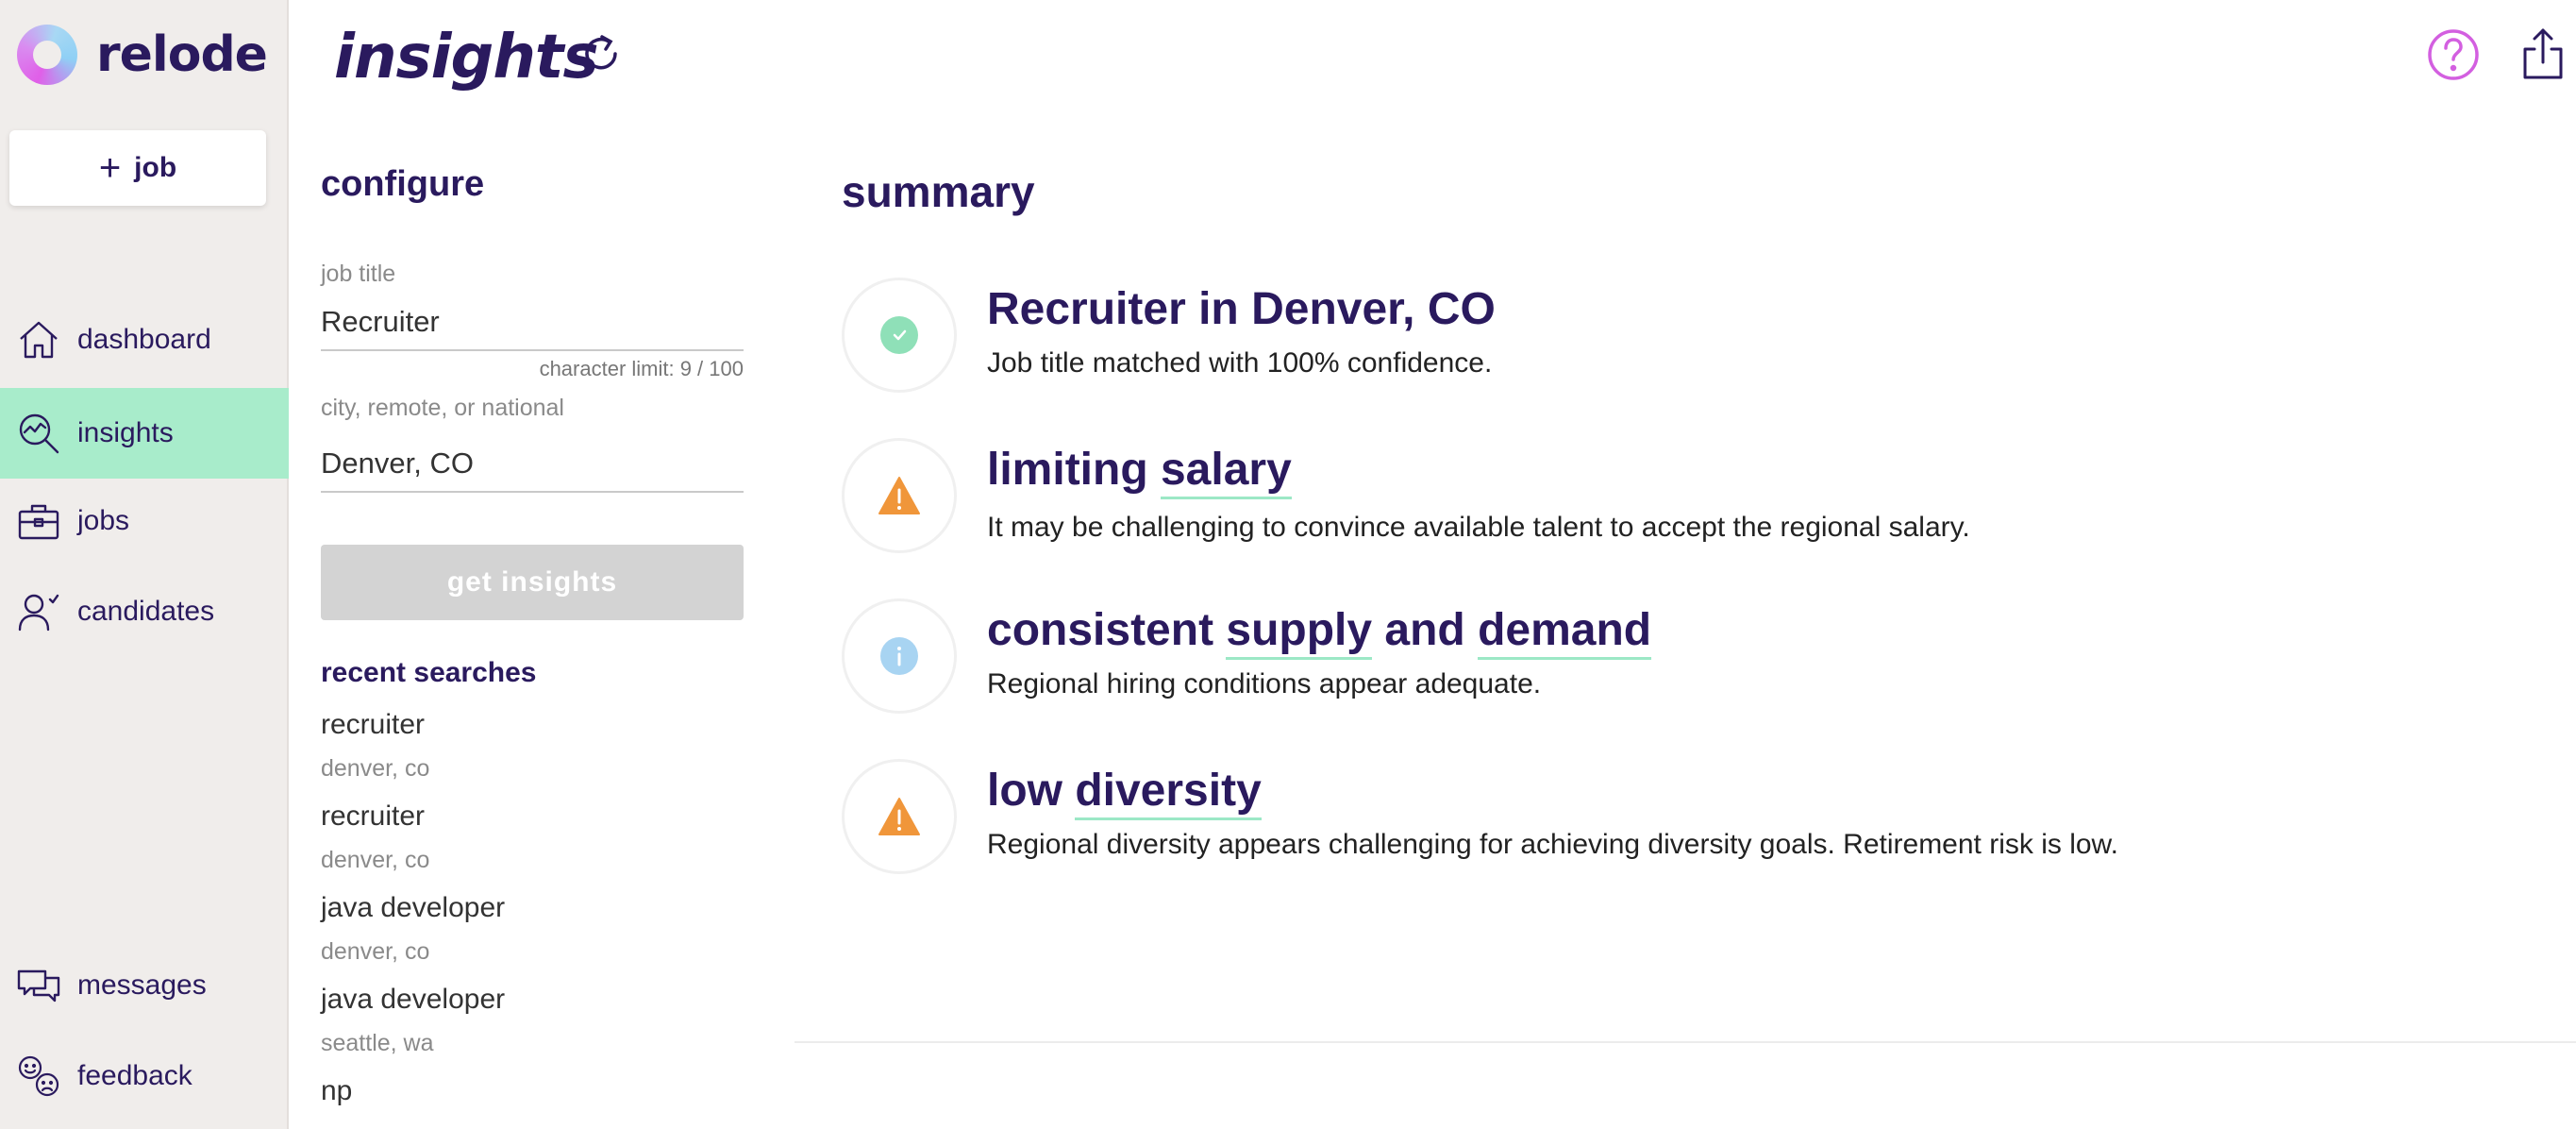  I want to click on summary-row-heading: limiting salary, so click(1139, 471).